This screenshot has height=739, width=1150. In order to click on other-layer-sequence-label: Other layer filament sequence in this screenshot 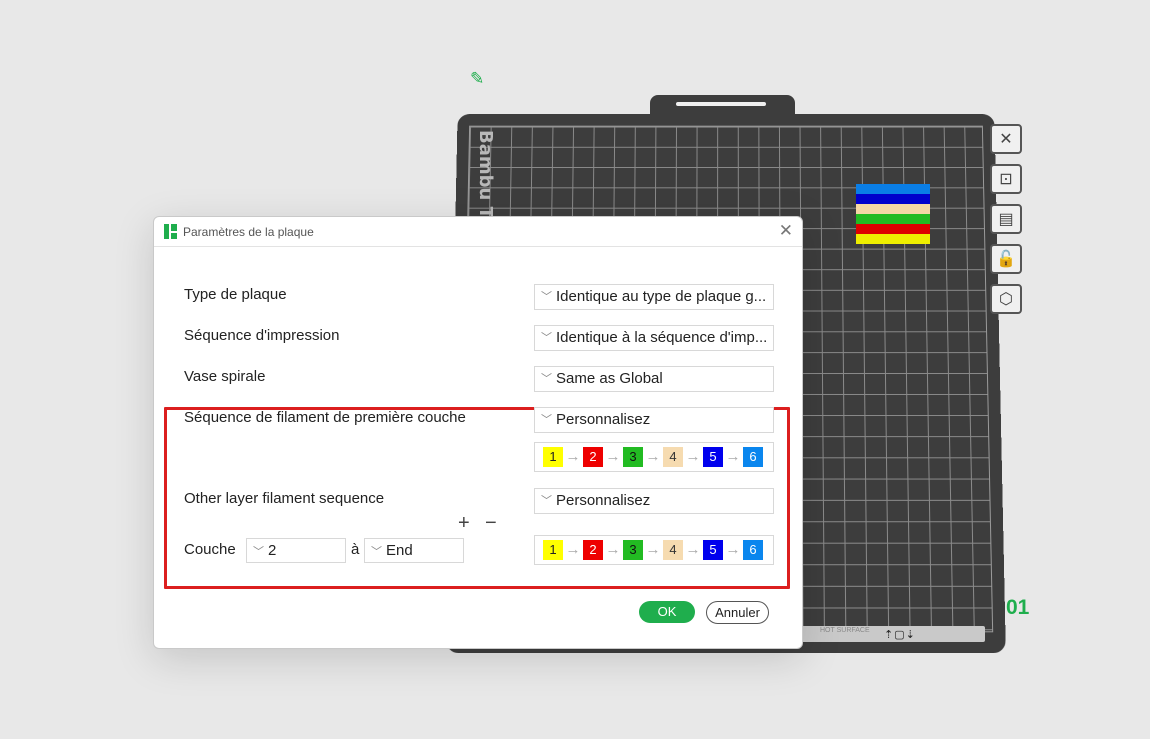, I will do `click(284, 498)`.